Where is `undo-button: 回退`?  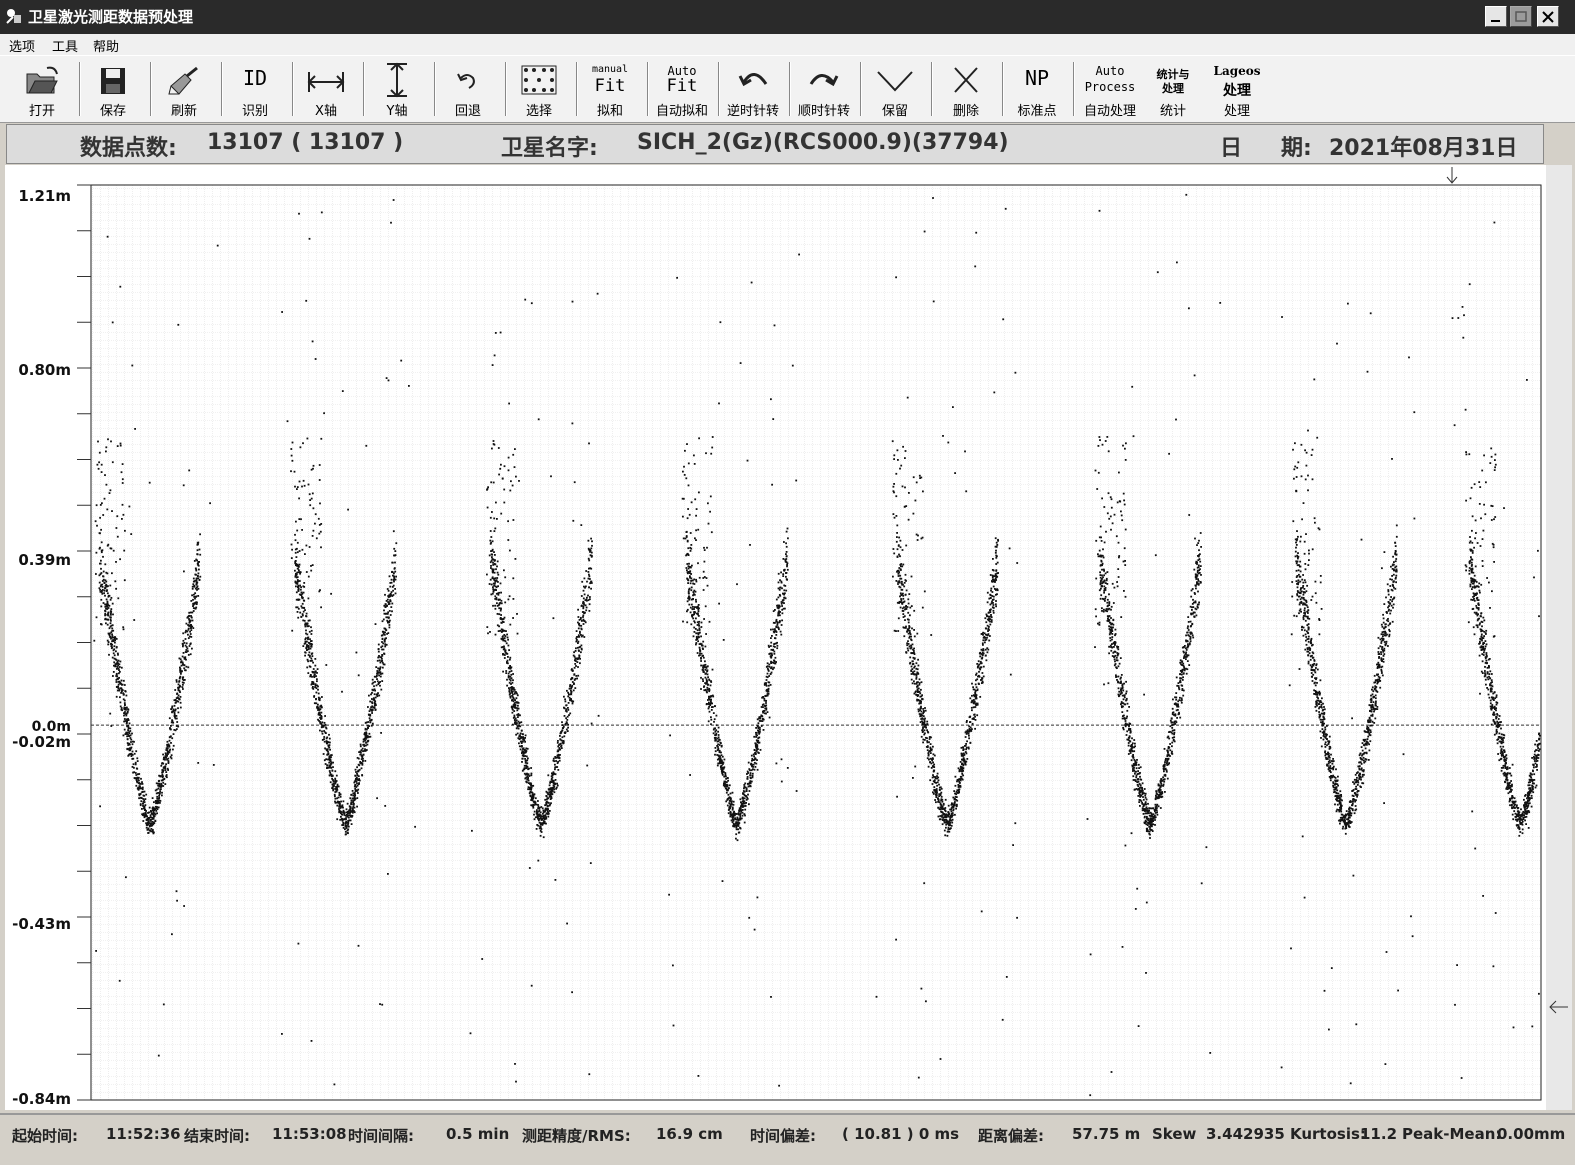 undo-button: 回退 is located at coordinates (468, 89).